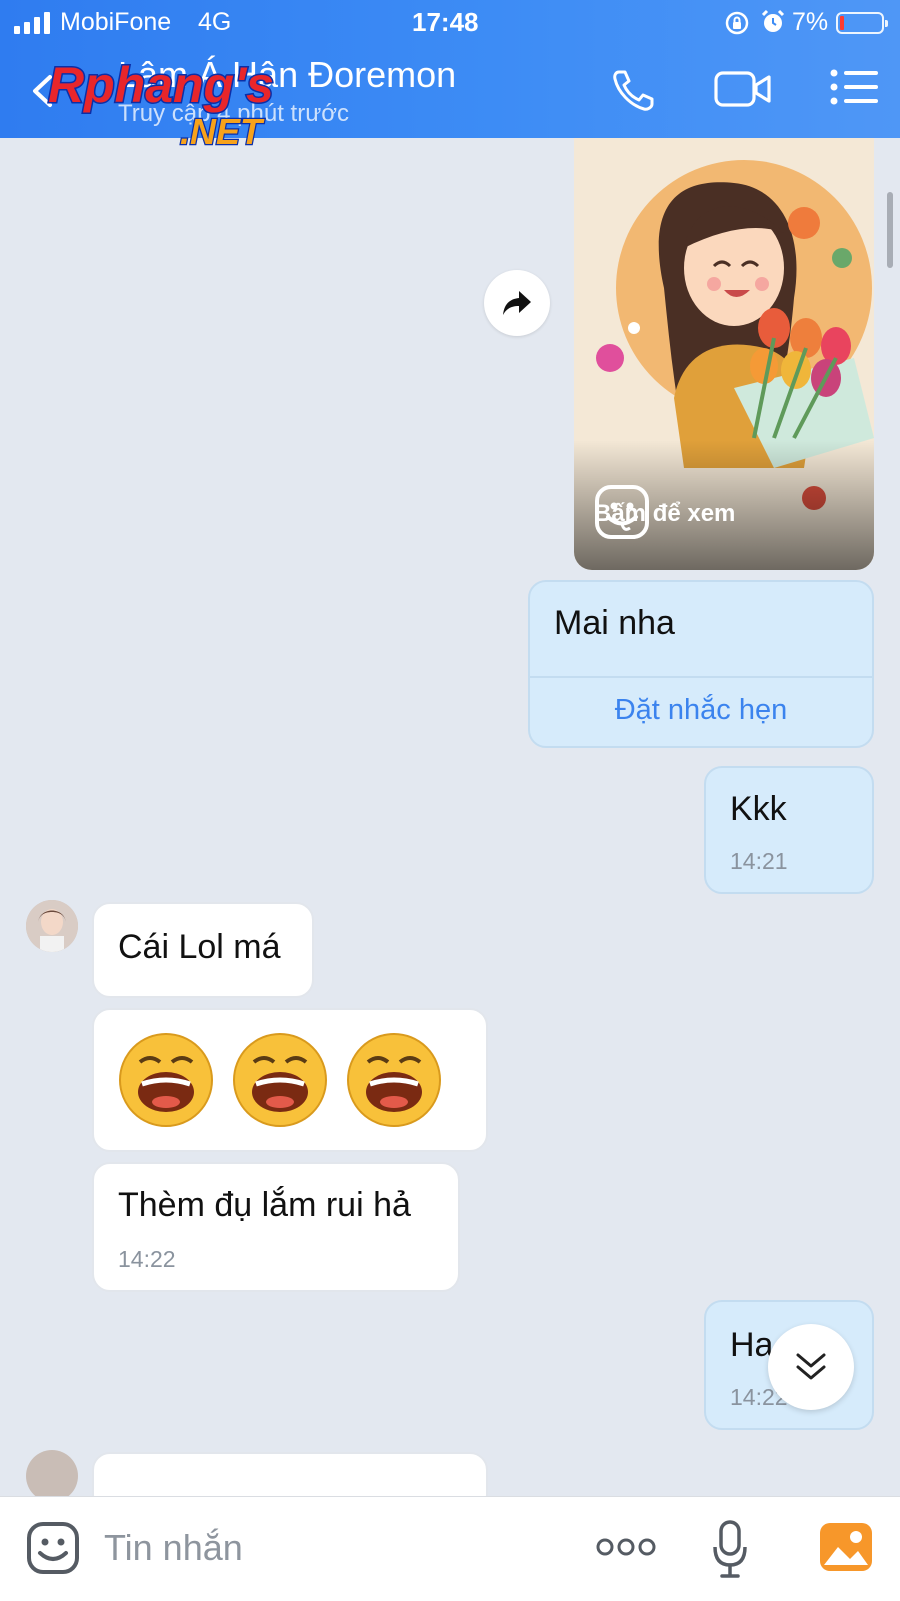 This screenshot has height=1601, width=900. I want to click on more-options-icon, so click(626, 1547).